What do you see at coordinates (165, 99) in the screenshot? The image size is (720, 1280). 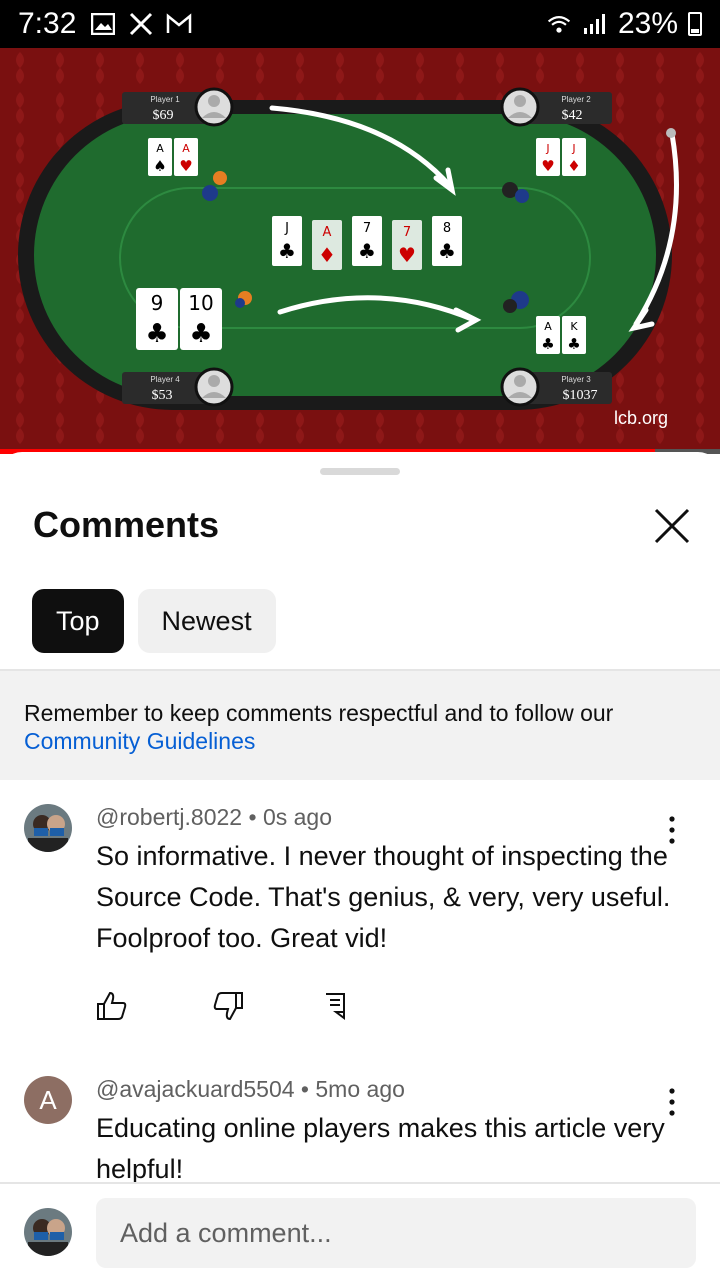 I see `player-1-name: Player 1` at bounding box center [165, 99].